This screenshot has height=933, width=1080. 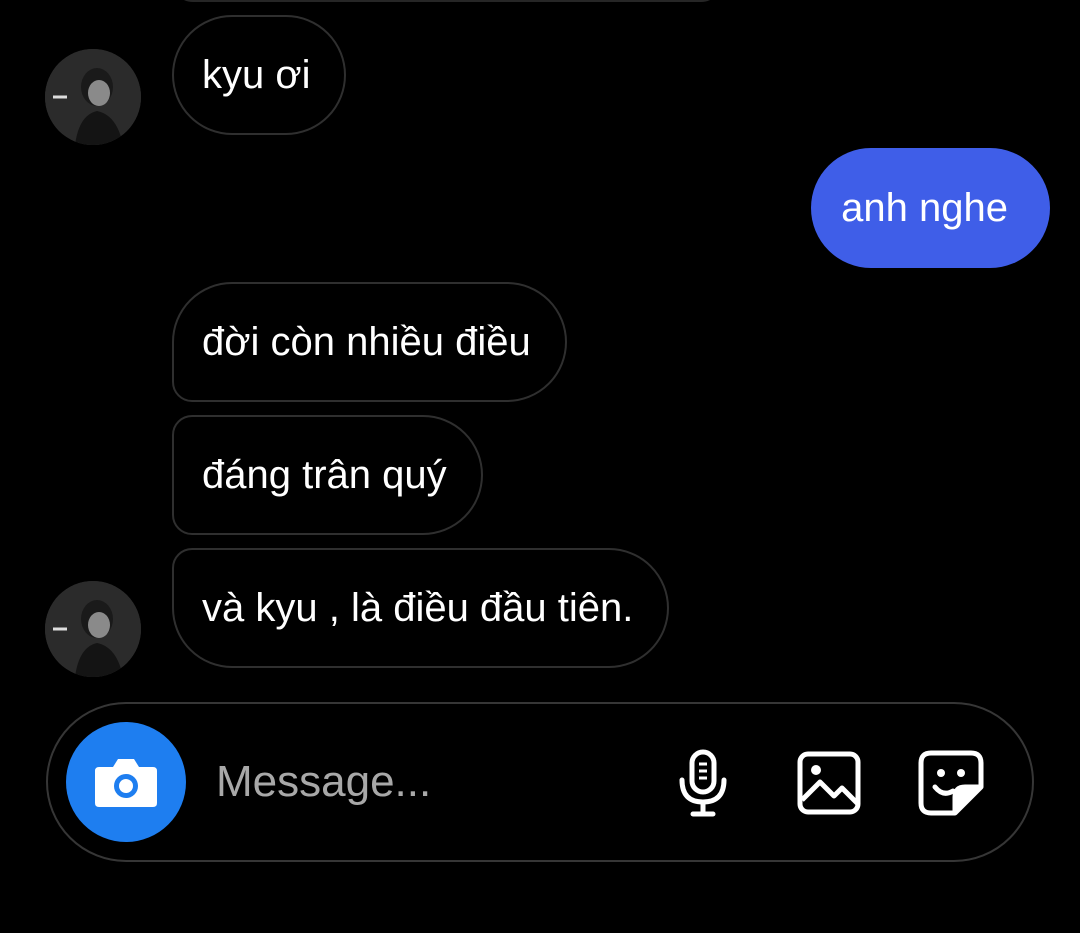 I want to click on incoming-message-bubble: kyu ơi, so click(x=259, y=75).